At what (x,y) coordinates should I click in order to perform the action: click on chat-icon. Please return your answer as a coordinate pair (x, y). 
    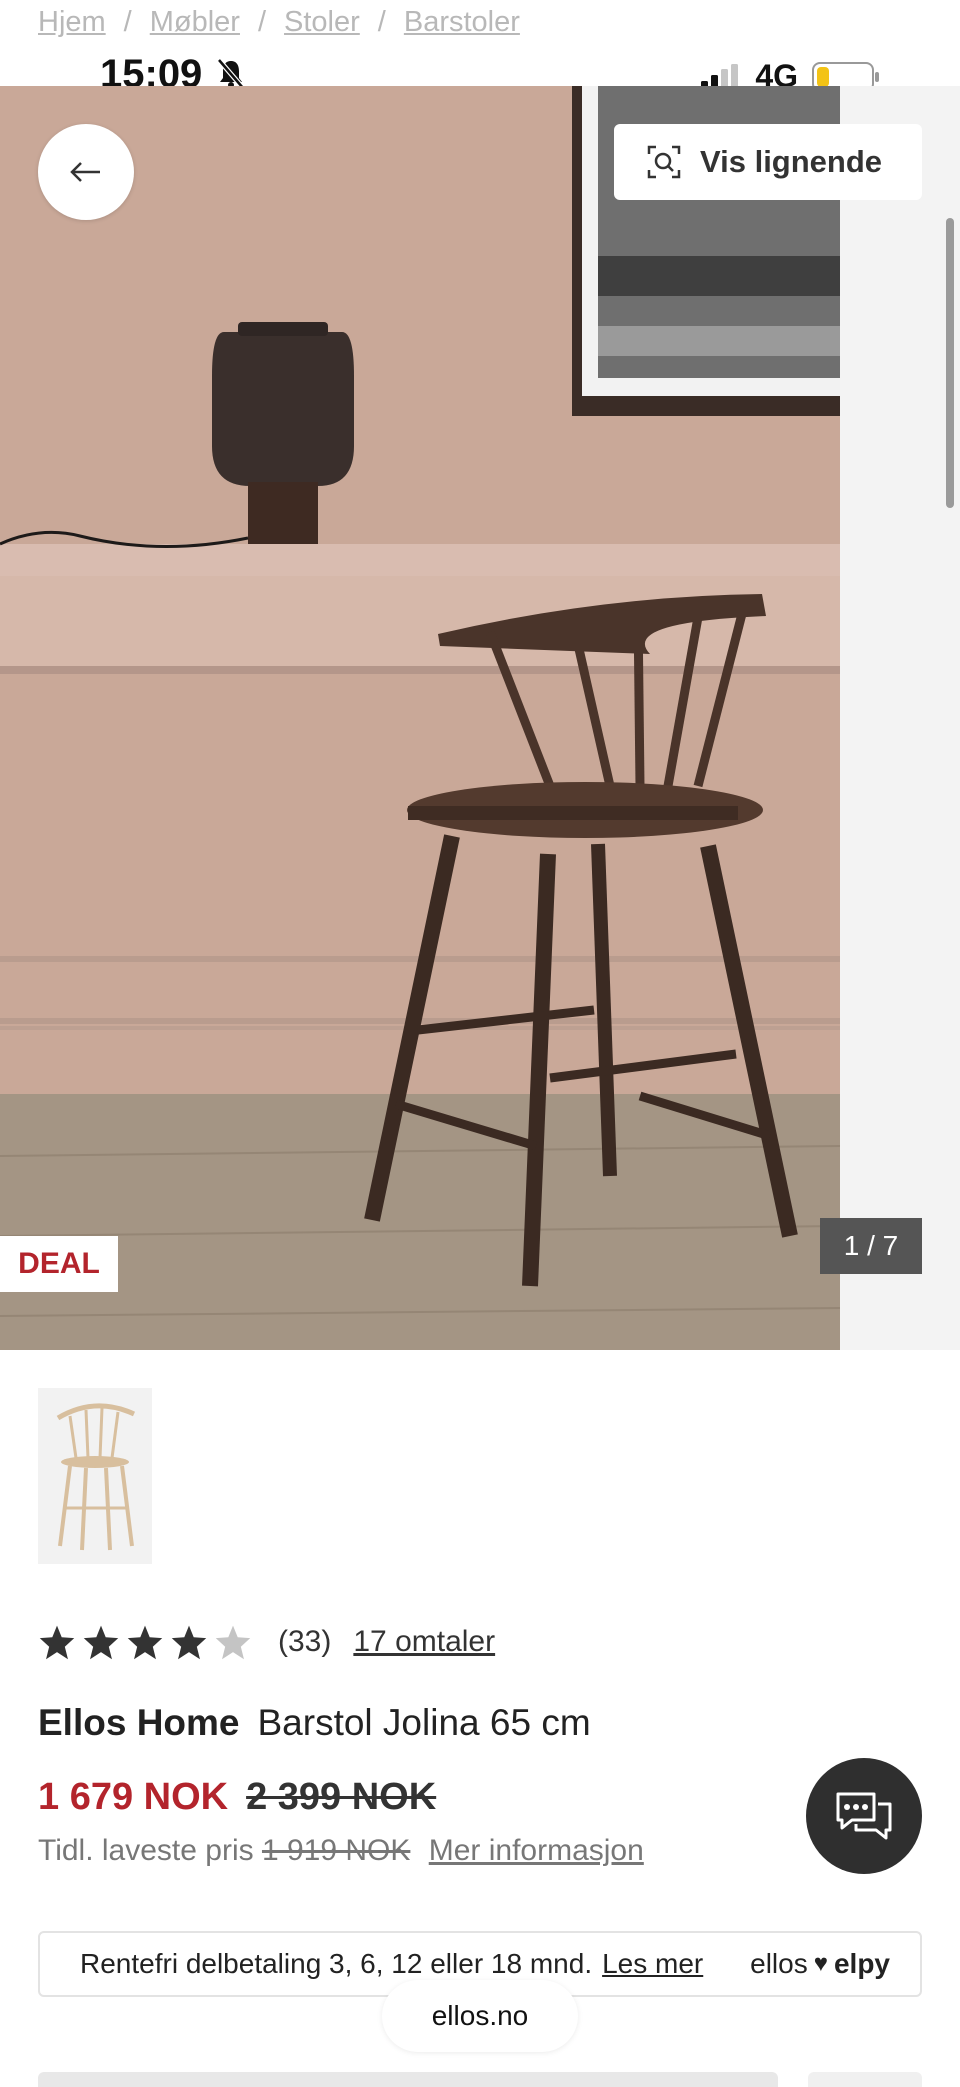
    Looking at the image, I should click on (864, 1816).